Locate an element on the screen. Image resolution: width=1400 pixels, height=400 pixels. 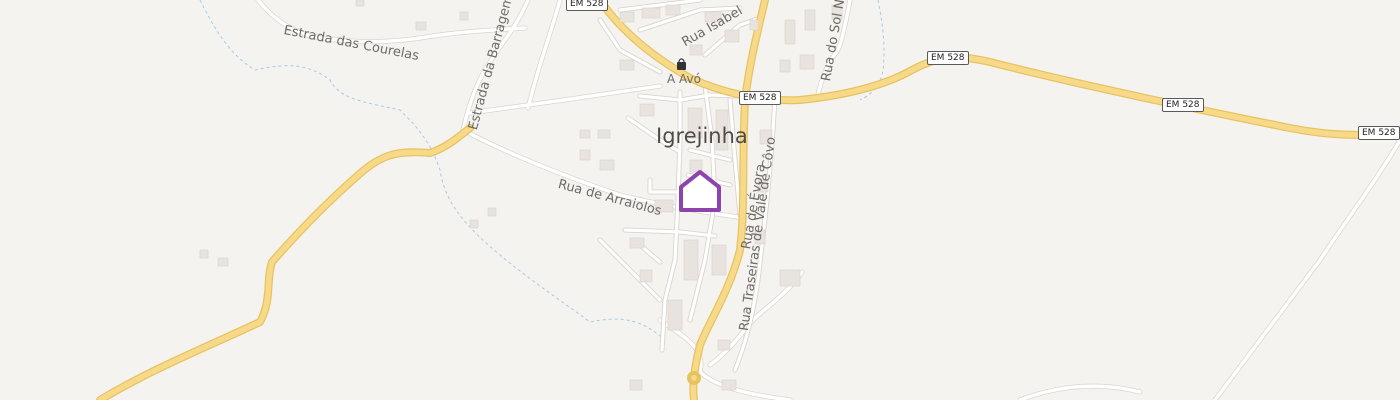
shop-bag-icon is located at coordinates (681, 64).